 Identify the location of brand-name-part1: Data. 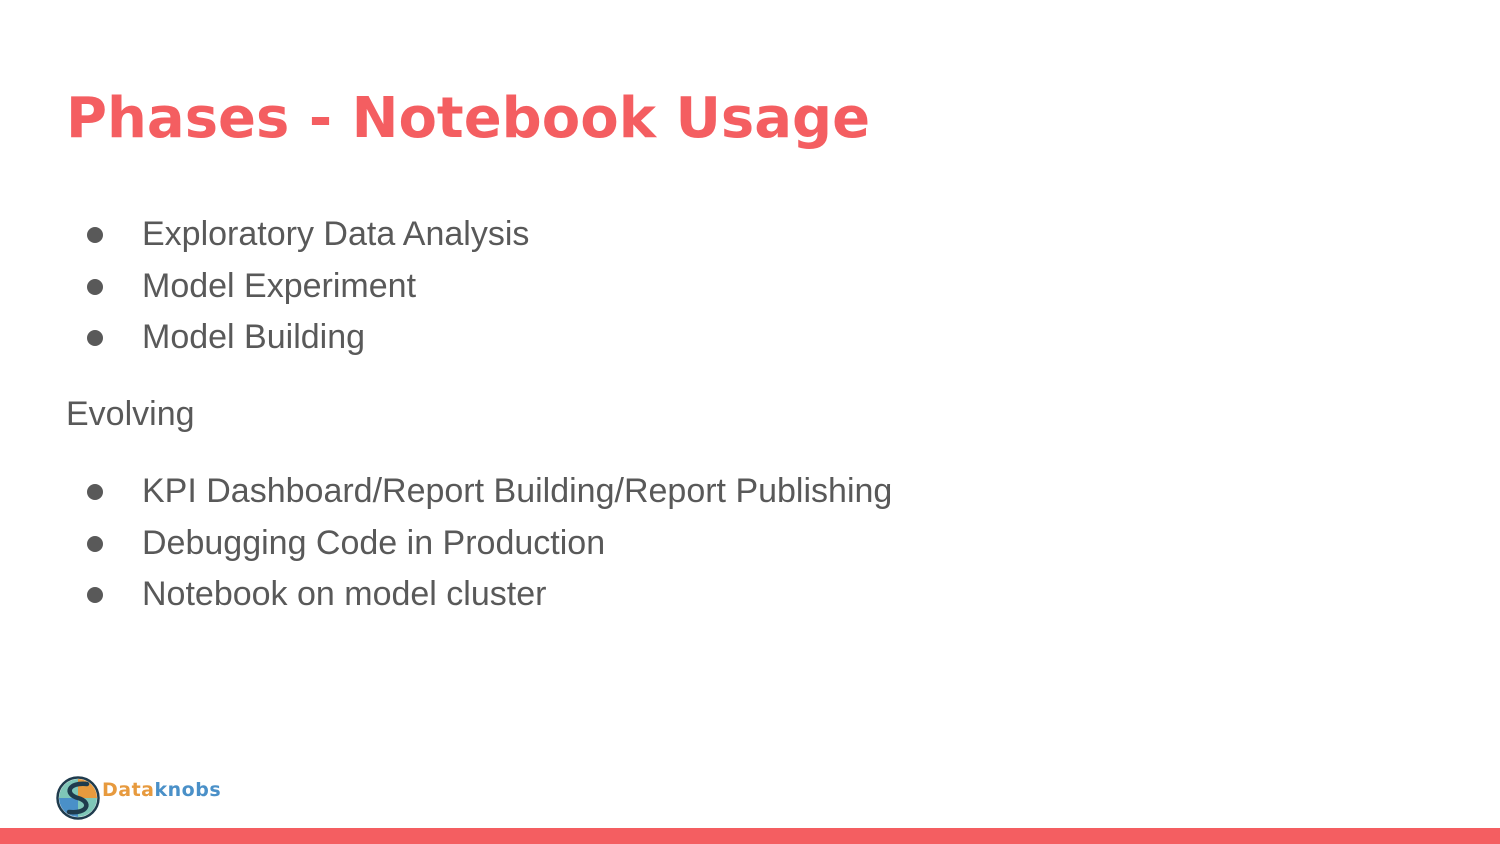
(128, 790).